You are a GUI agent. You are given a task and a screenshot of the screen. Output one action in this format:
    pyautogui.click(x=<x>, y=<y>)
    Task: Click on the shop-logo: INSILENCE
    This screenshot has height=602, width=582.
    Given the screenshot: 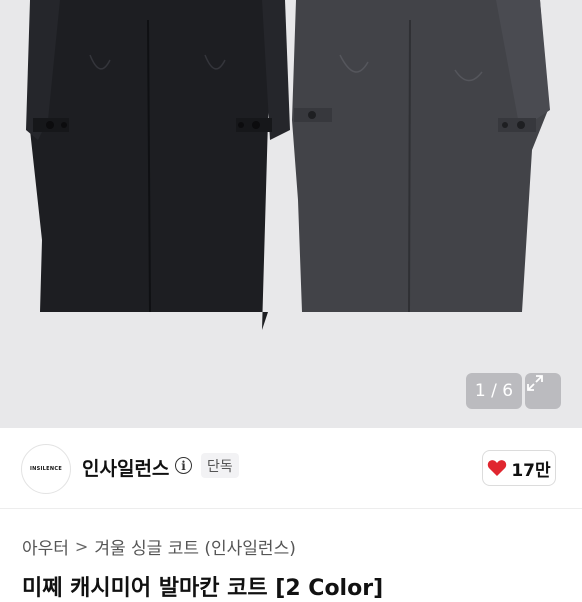 What is the action you would take?
    pyautogui.click(x=46, y=469)
    